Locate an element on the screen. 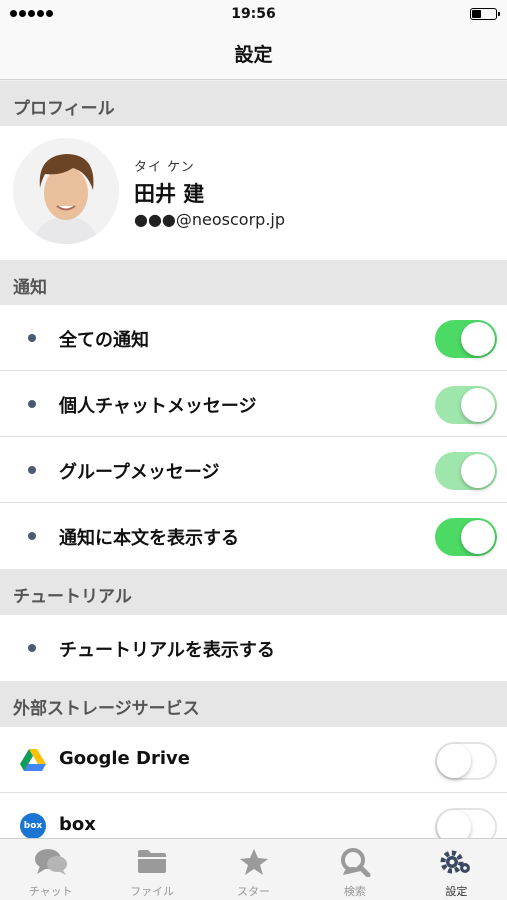 The height and width of the screenshot is (900, 507). section-header-label: 通知 is located at coordinates (30, 288).